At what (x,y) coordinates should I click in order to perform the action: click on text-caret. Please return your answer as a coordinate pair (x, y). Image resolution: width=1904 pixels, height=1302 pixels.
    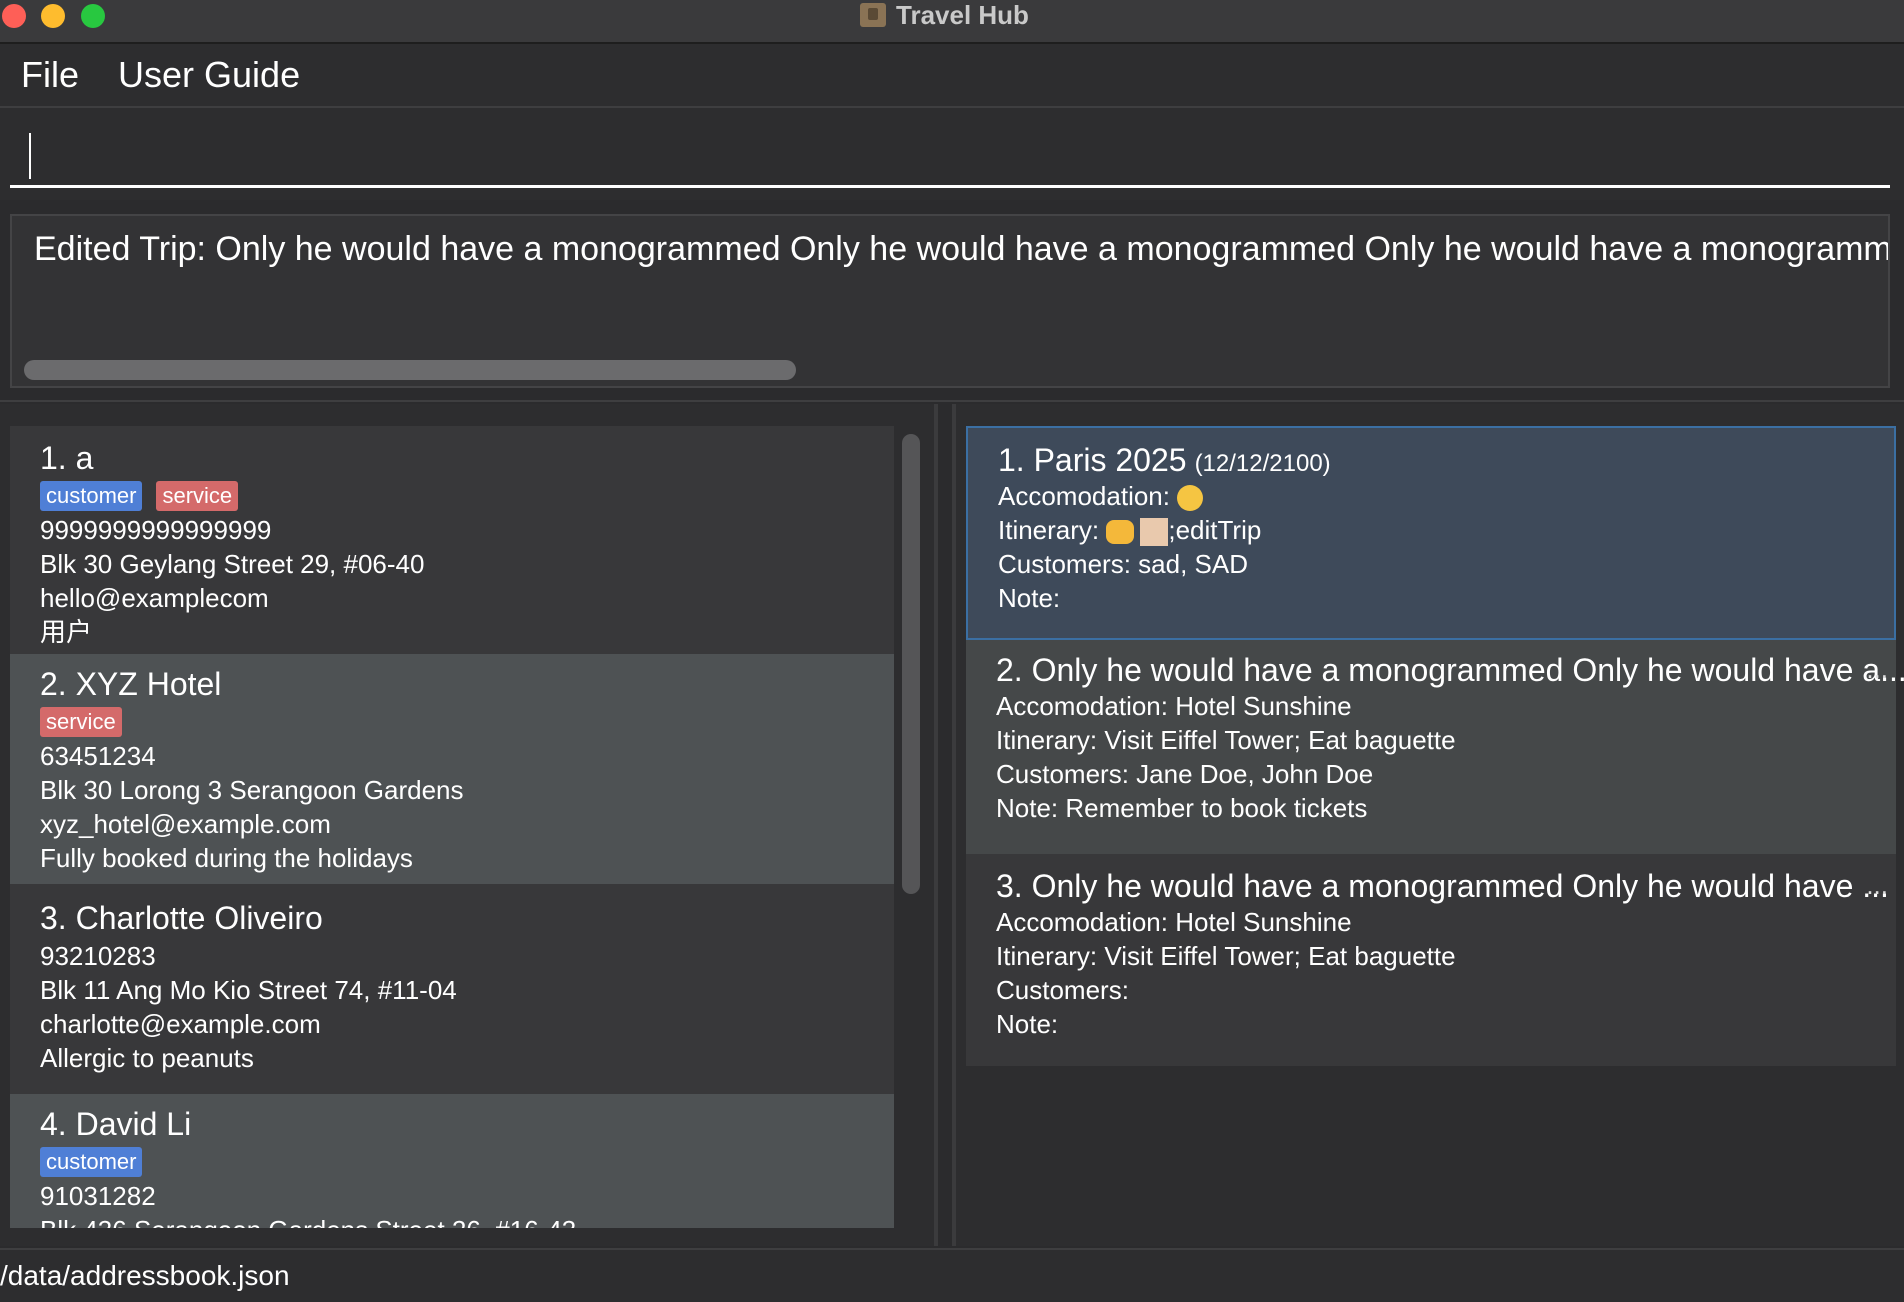
    Looking at the image, I should click on (30, 156).